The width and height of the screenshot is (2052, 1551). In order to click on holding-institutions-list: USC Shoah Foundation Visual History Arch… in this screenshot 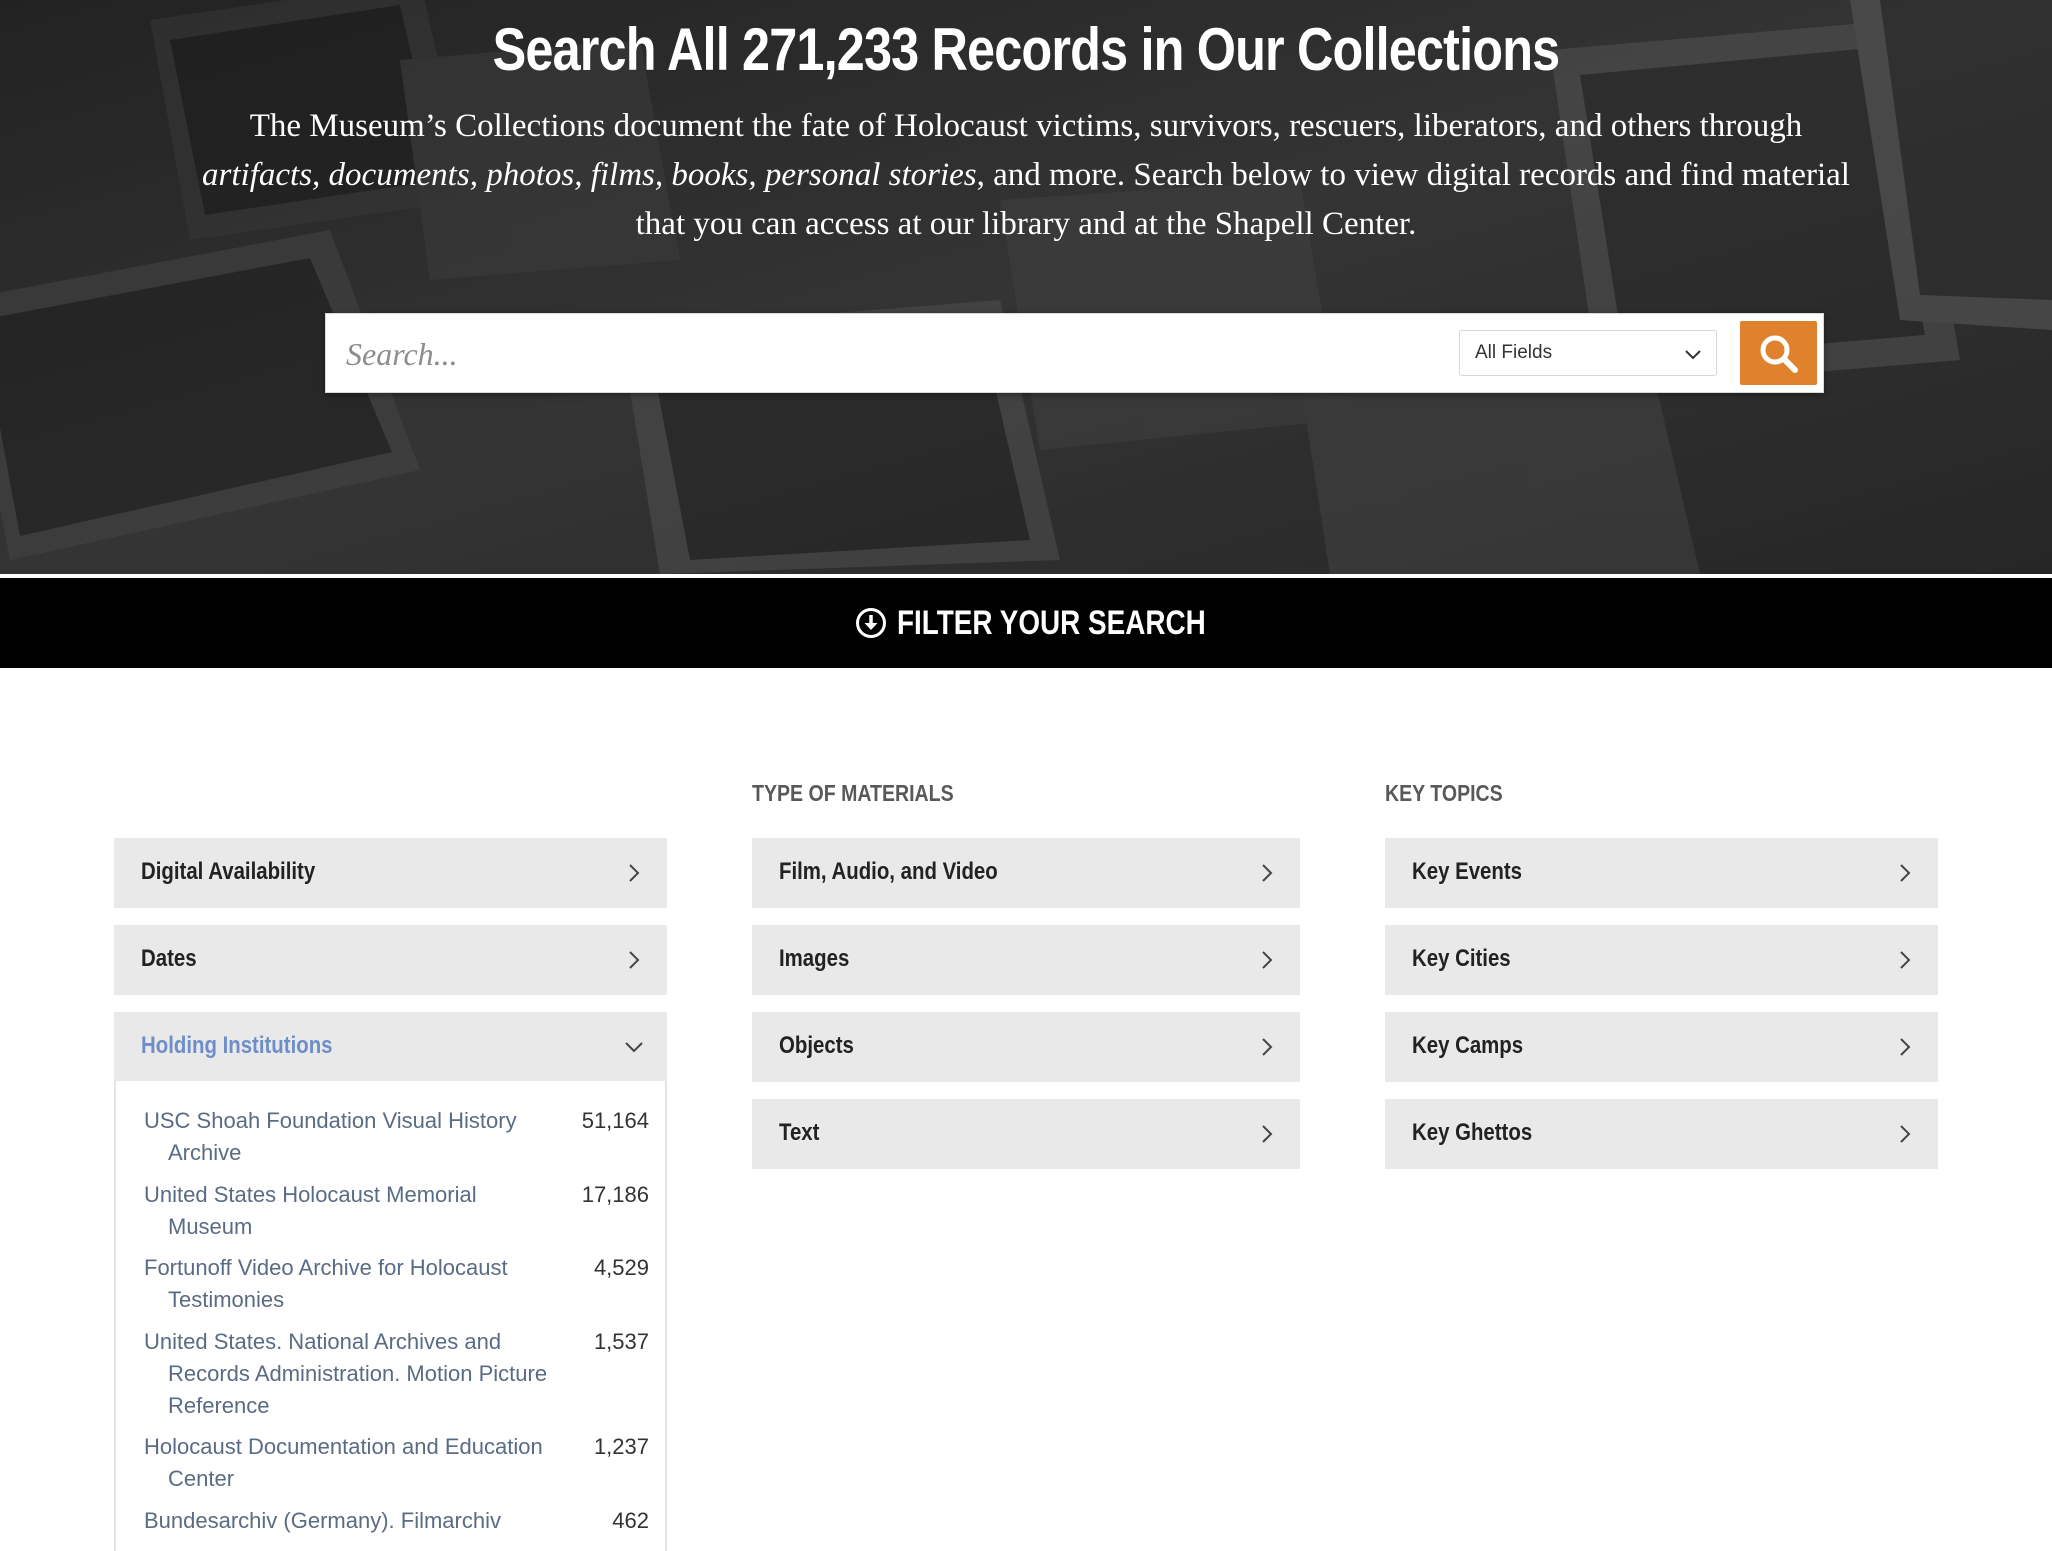, I will do `click(390, 1316)`.